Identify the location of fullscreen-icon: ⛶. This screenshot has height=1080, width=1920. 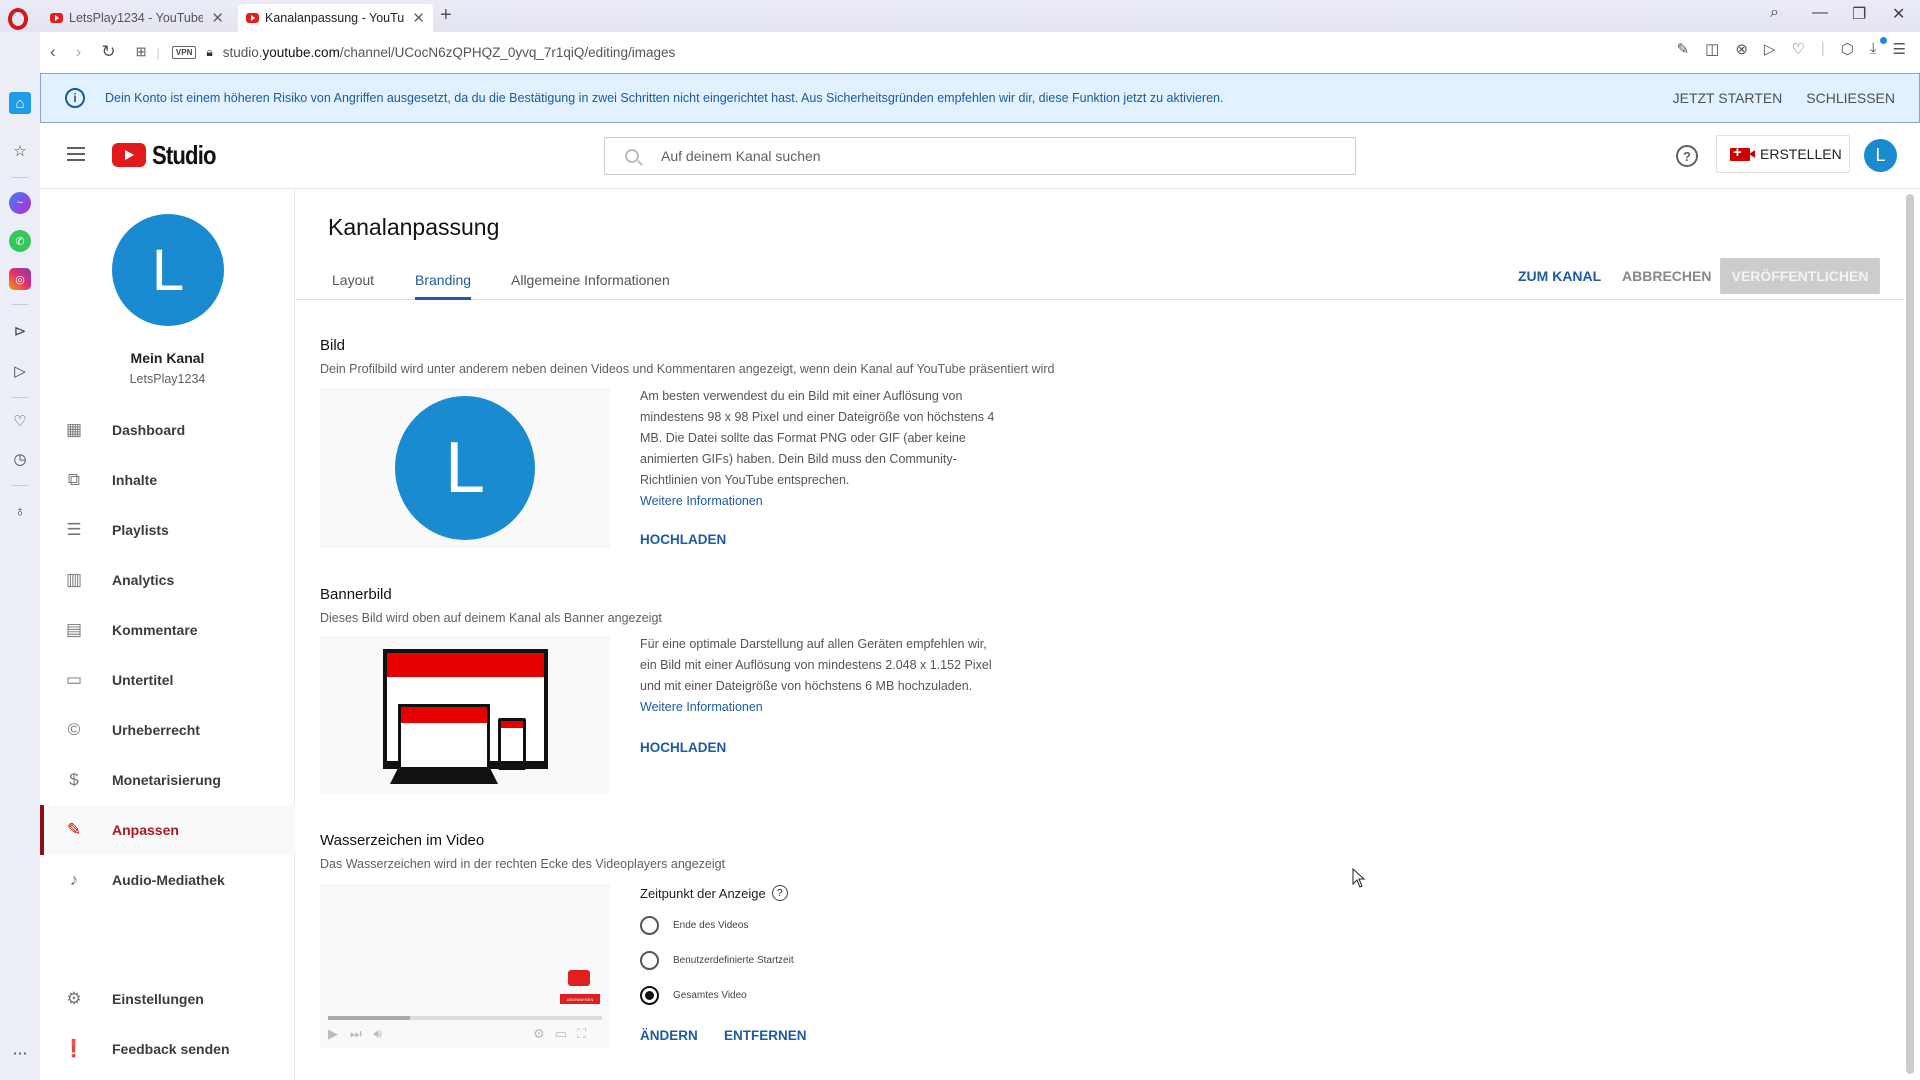
(581, 1033).